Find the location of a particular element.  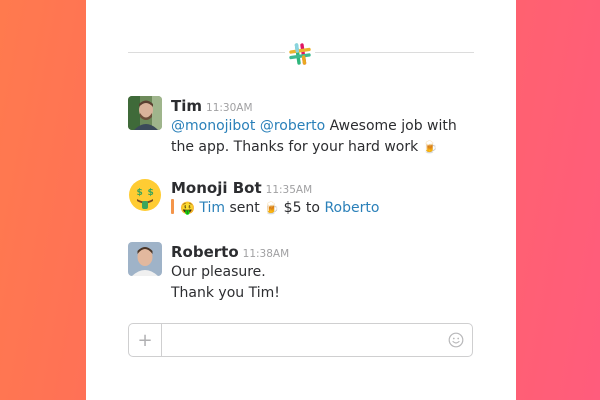

message-text: Our pleasure. is located at coordinates (218, 272).